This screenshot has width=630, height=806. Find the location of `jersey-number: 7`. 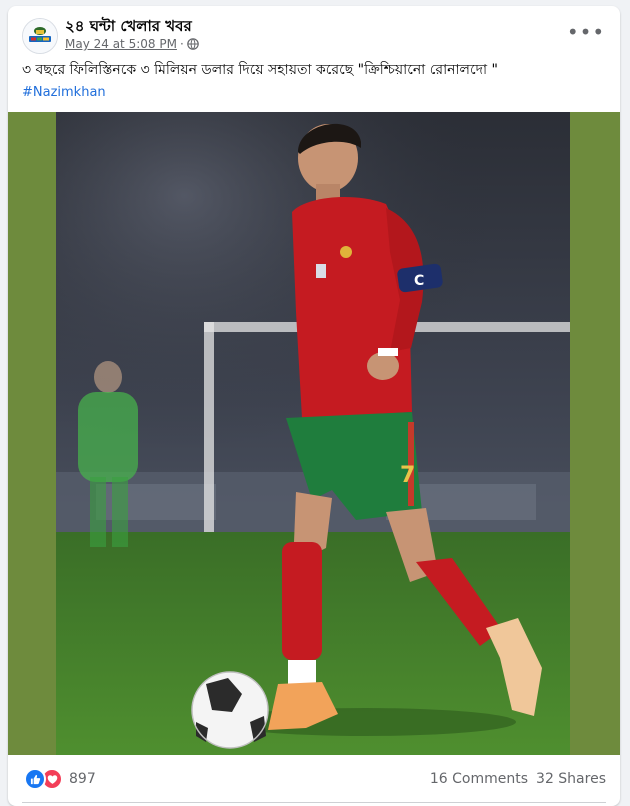

jersey-number: 7 is located at coordinates (407, 475).